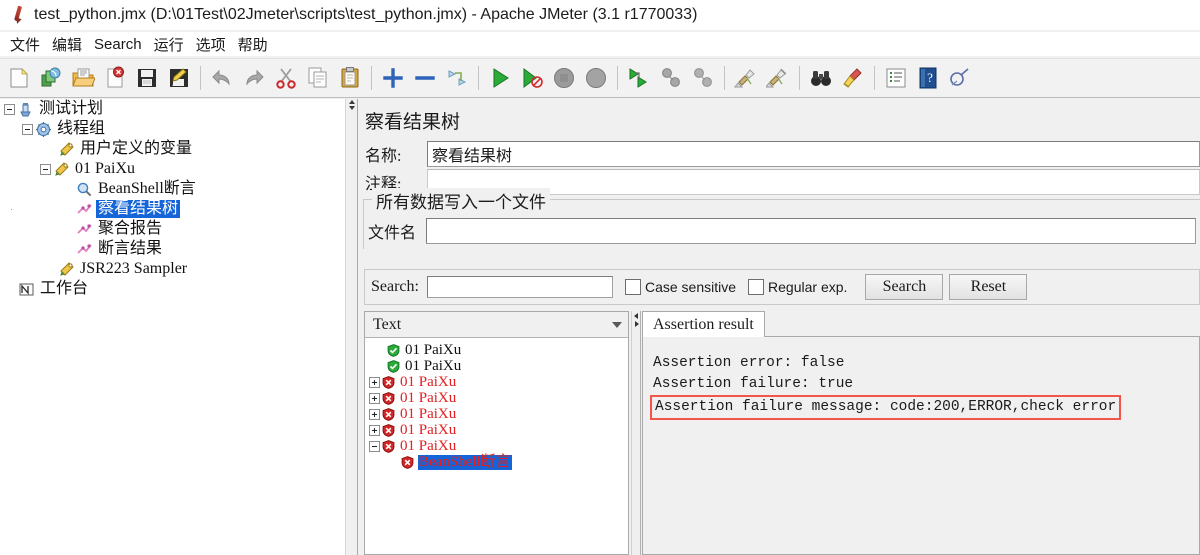 The height and width of the screenshot is (555, 1200). I want to click on tree-node-aggregate-report: 聚合报告, so click(172, 229).